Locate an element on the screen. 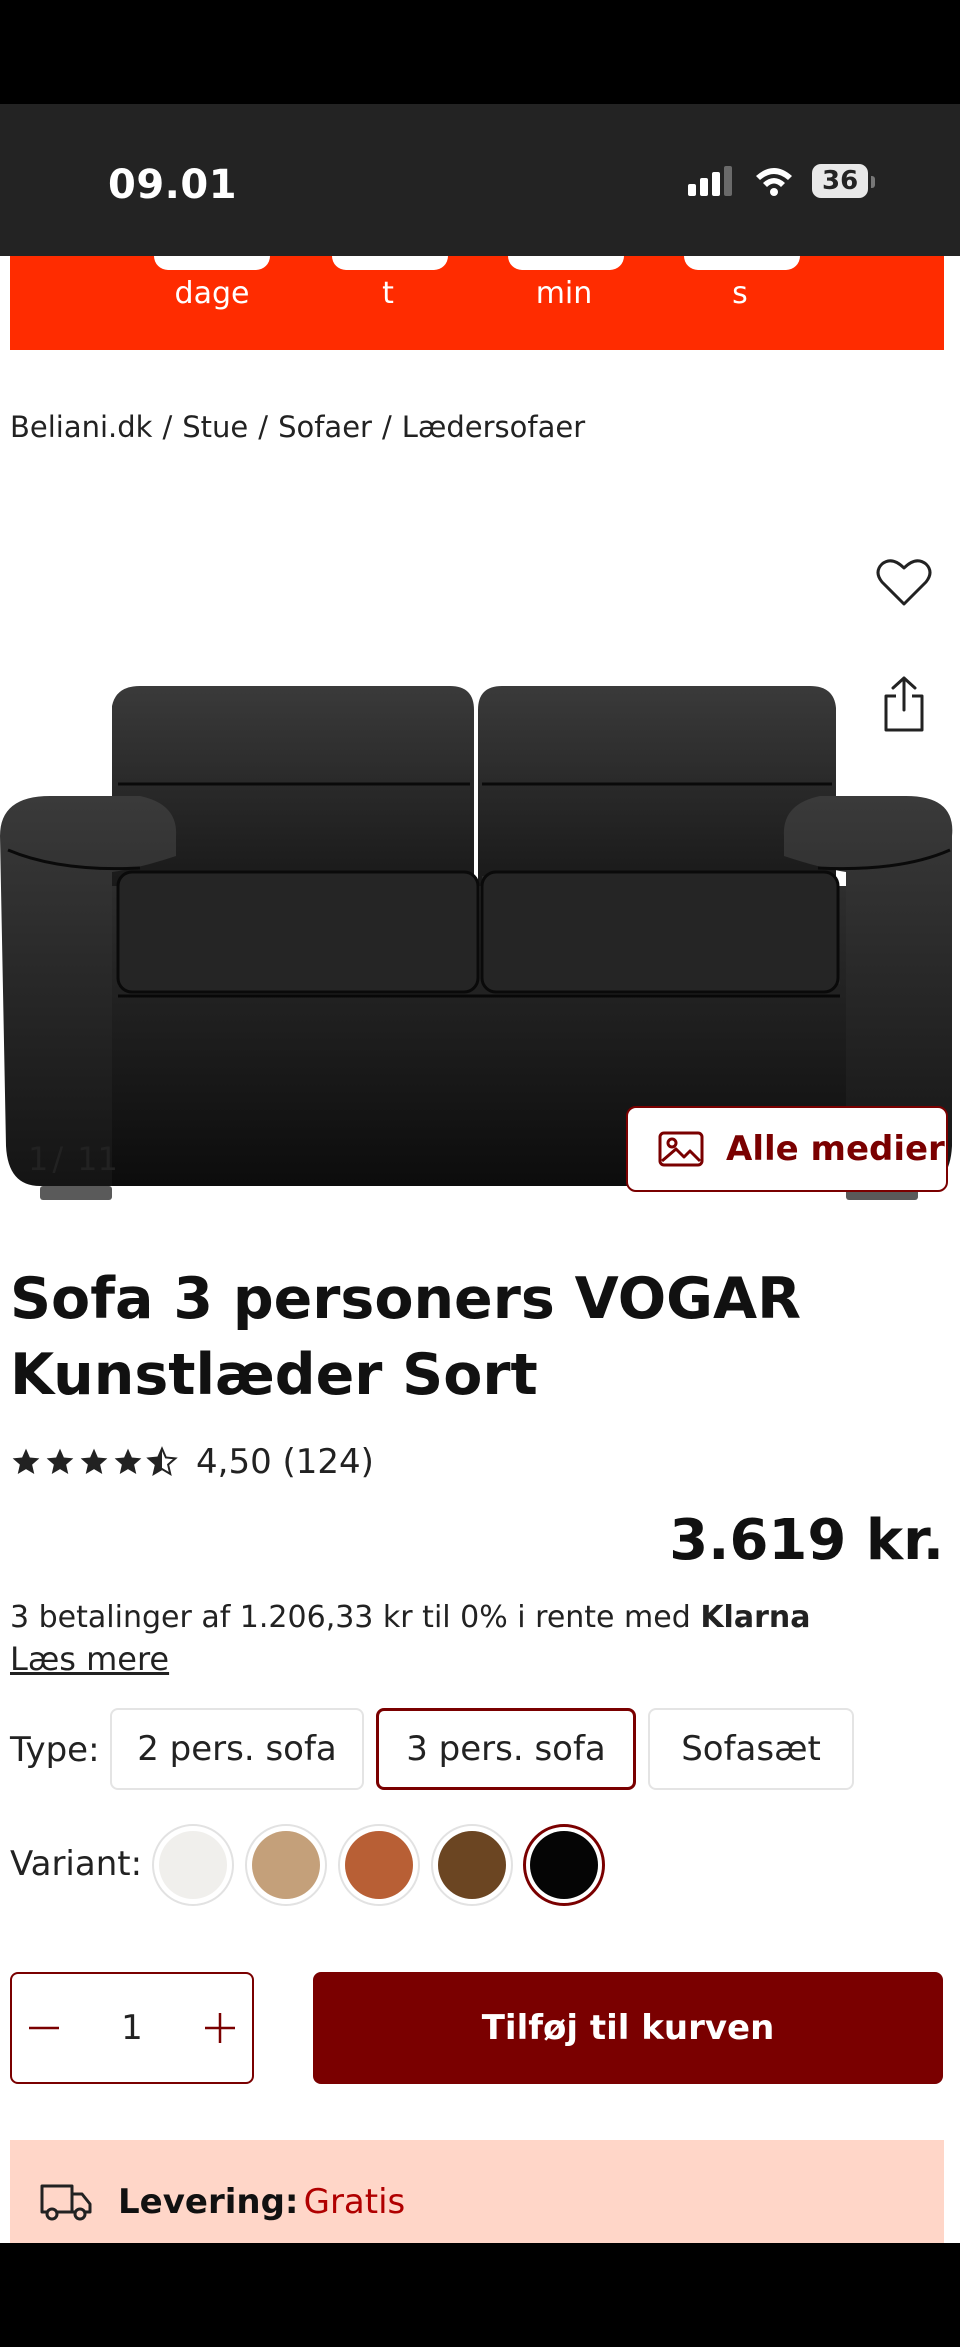 The height and width of the screenshot is (2347, 960). add-to-cart-button: Tilføj til kurven is located at coordinates (628, 2028).